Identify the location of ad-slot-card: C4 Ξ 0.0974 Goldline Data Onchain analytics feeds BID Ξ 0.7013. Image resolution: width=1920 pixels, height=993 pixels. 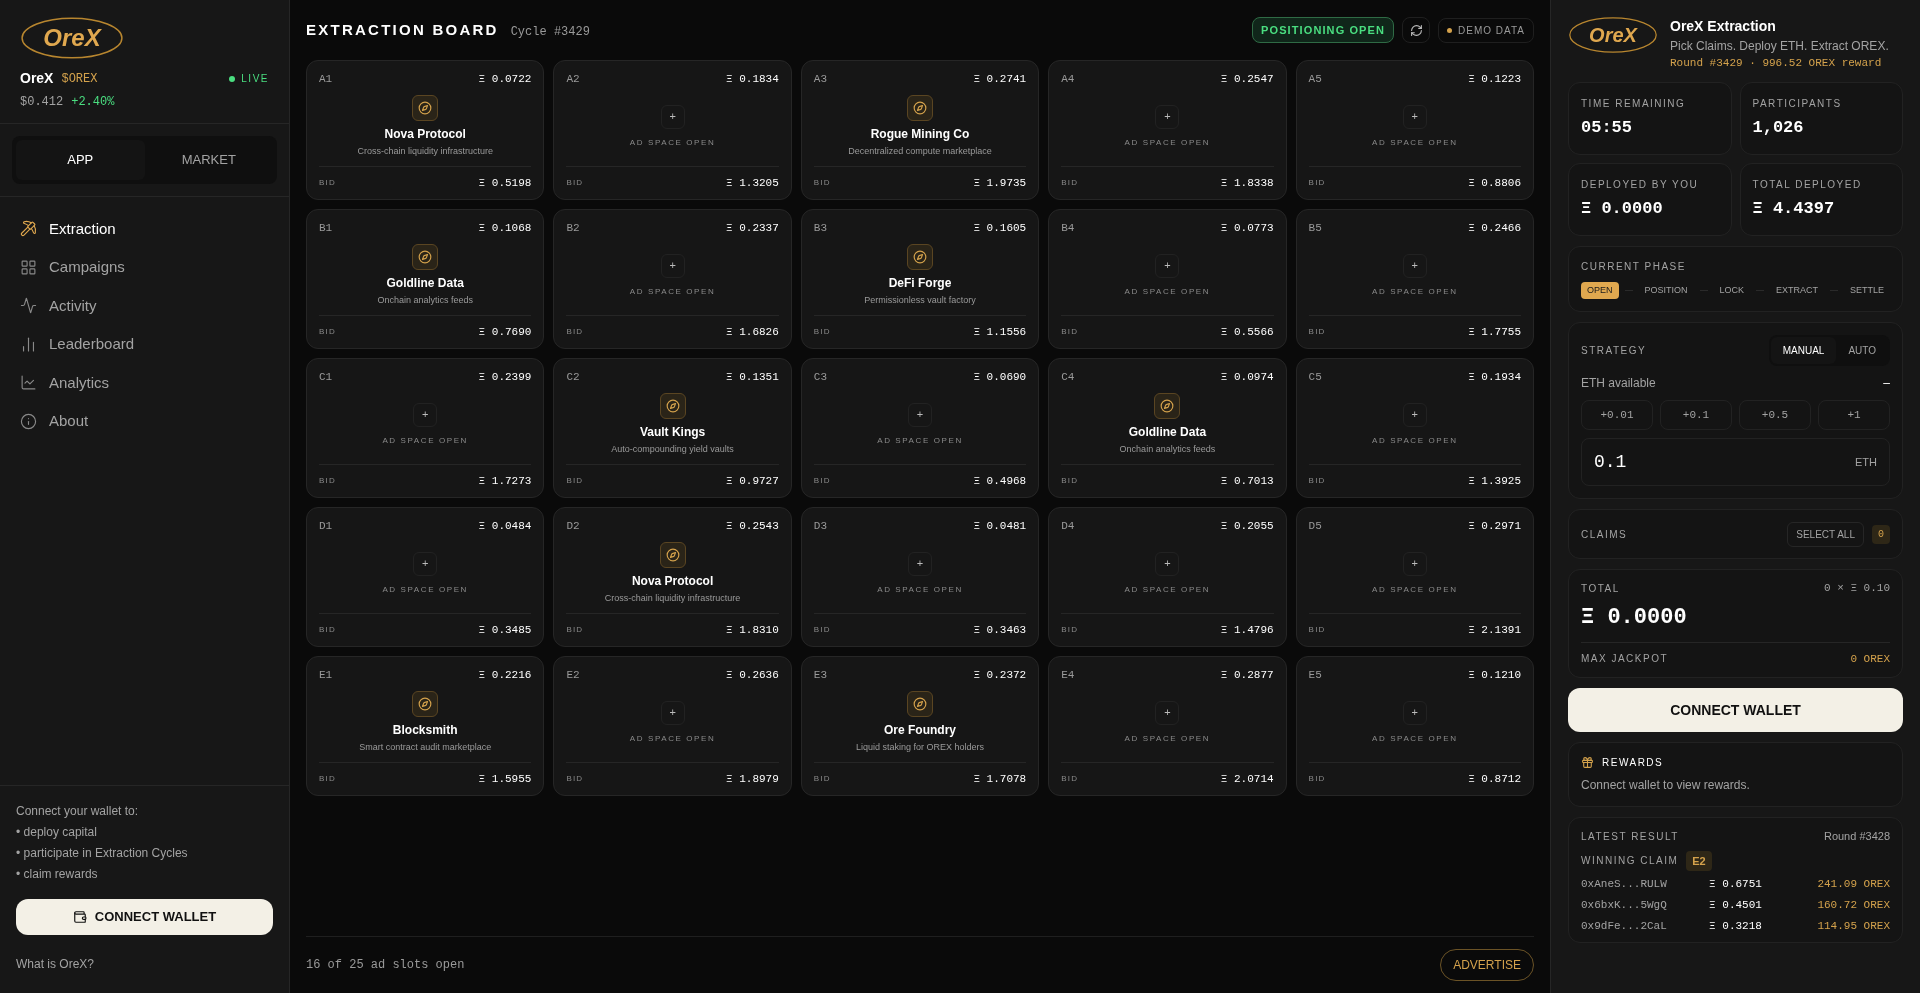
(1167, 428).